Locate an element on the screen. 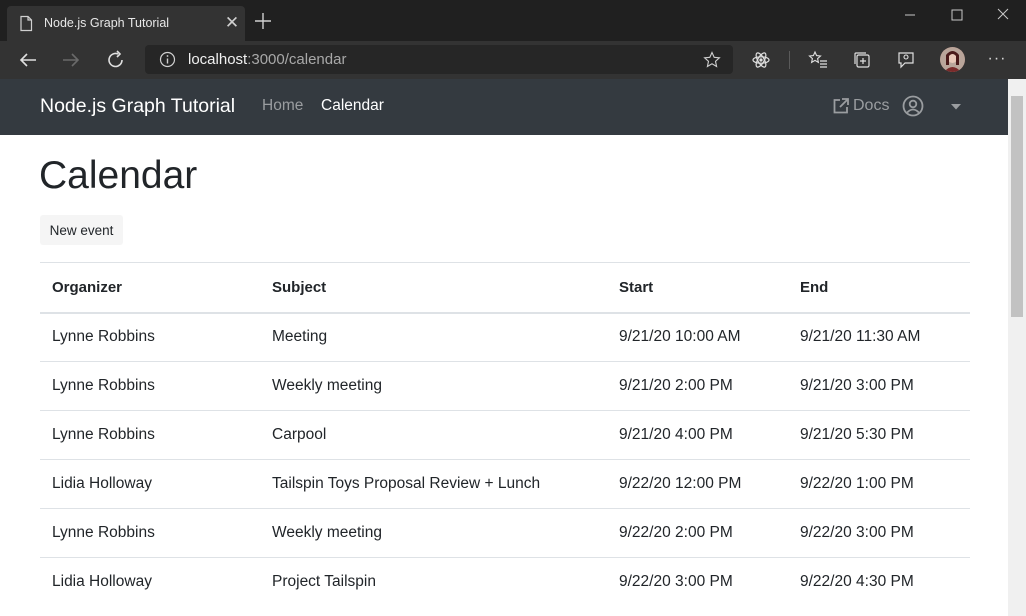 The height and width of the screenshot is (616, 1026). maximize-icon is located at coordinates (957, 15).